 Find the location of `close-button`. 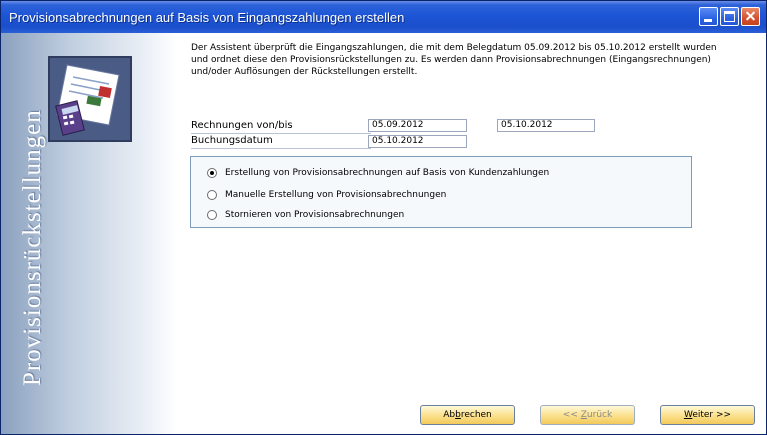

close-button is located at coordinates (750, 16).